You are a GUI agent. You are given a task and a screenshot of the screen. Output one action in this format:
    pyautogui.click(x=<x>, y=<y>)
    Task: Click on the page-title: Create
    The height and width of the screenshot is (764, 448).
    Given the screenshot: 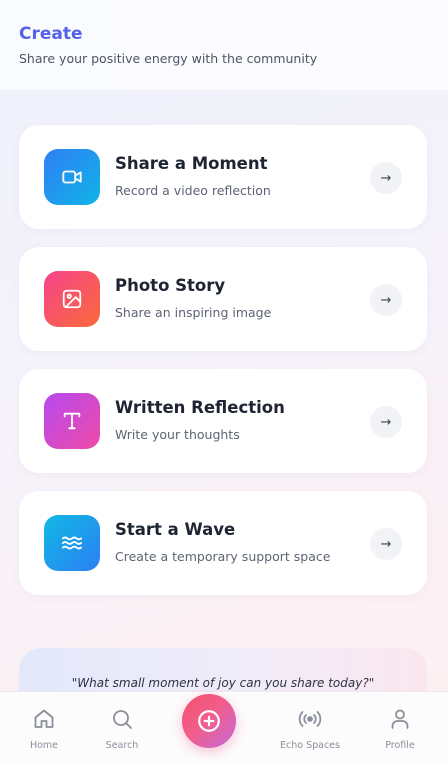 What is the action you would take?
    pyautogui.click(x=51, y=34)
    